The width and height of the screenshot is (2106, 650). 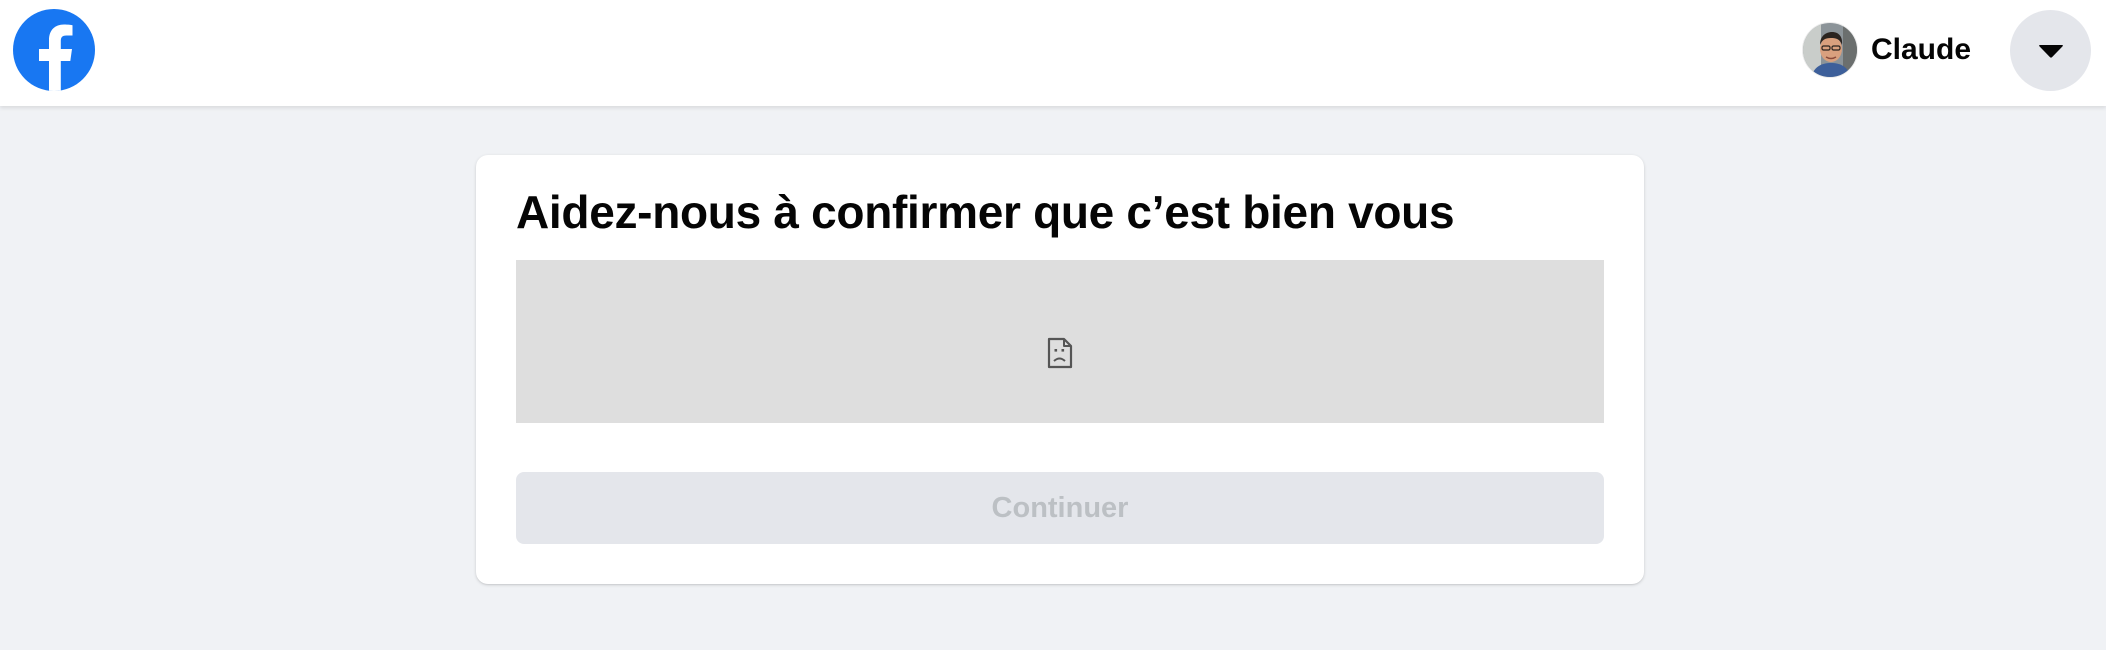 I want to click on continue-button: Continuer, so click(x=1060, y=508).